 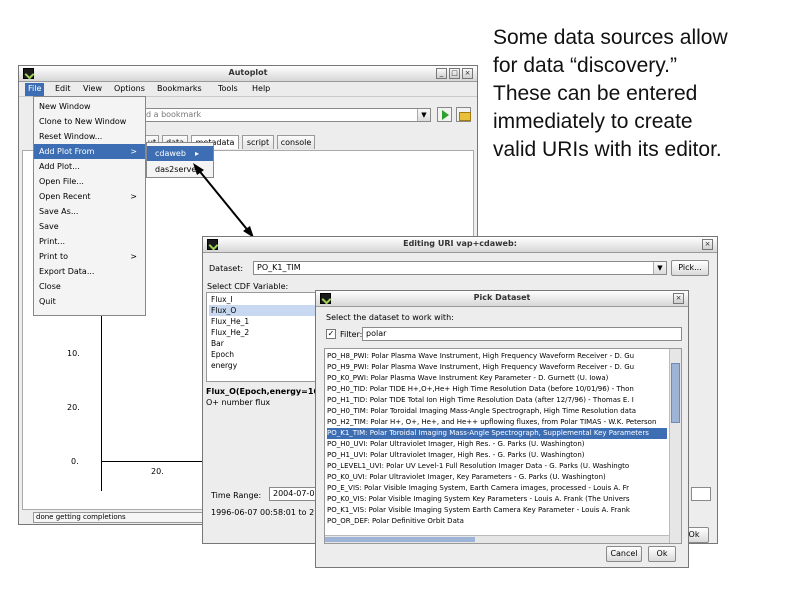 What do you see at coordinates (497, 539) in the screenshot?
I see `horizontal-scrollbar` at bounding box center [497, 539].